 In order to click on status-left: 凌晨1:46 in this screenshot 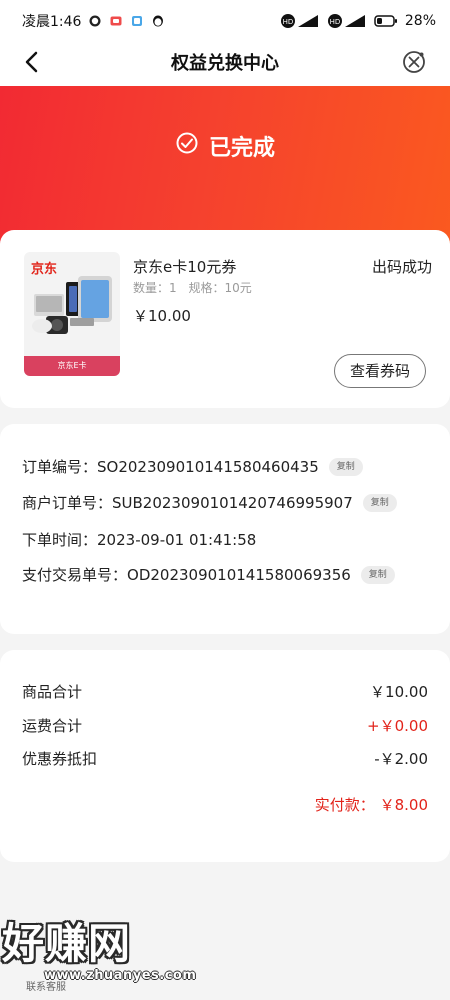, I will do `click(93, 21)`.